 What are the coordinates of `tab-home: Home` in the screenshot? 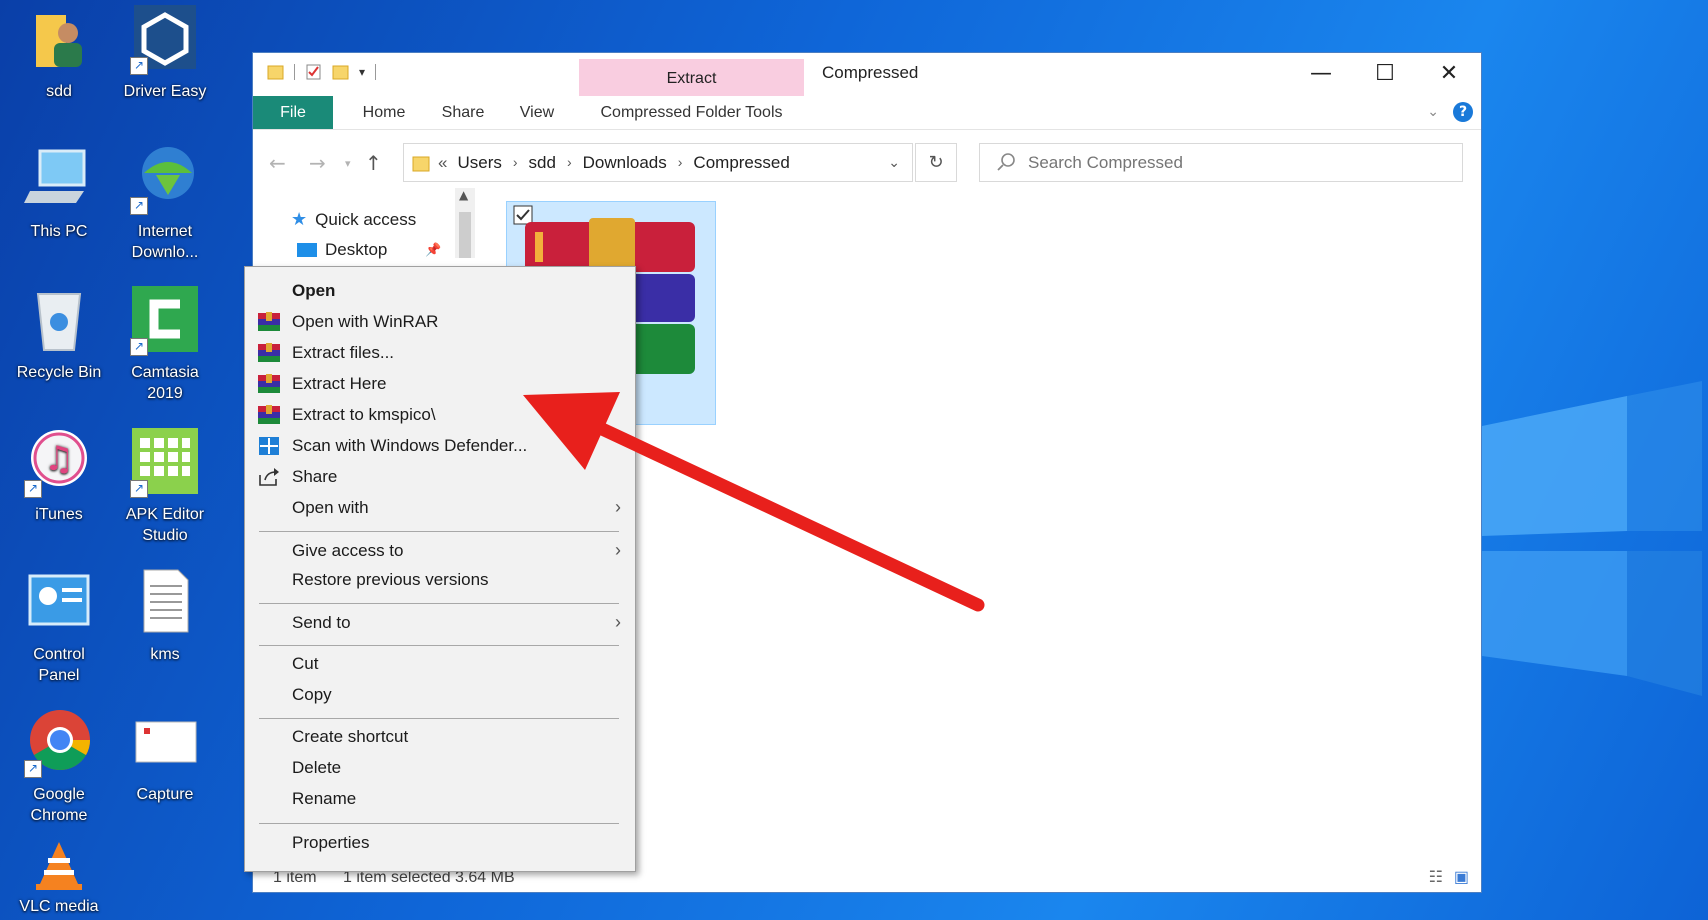 It's located at (384, 112).